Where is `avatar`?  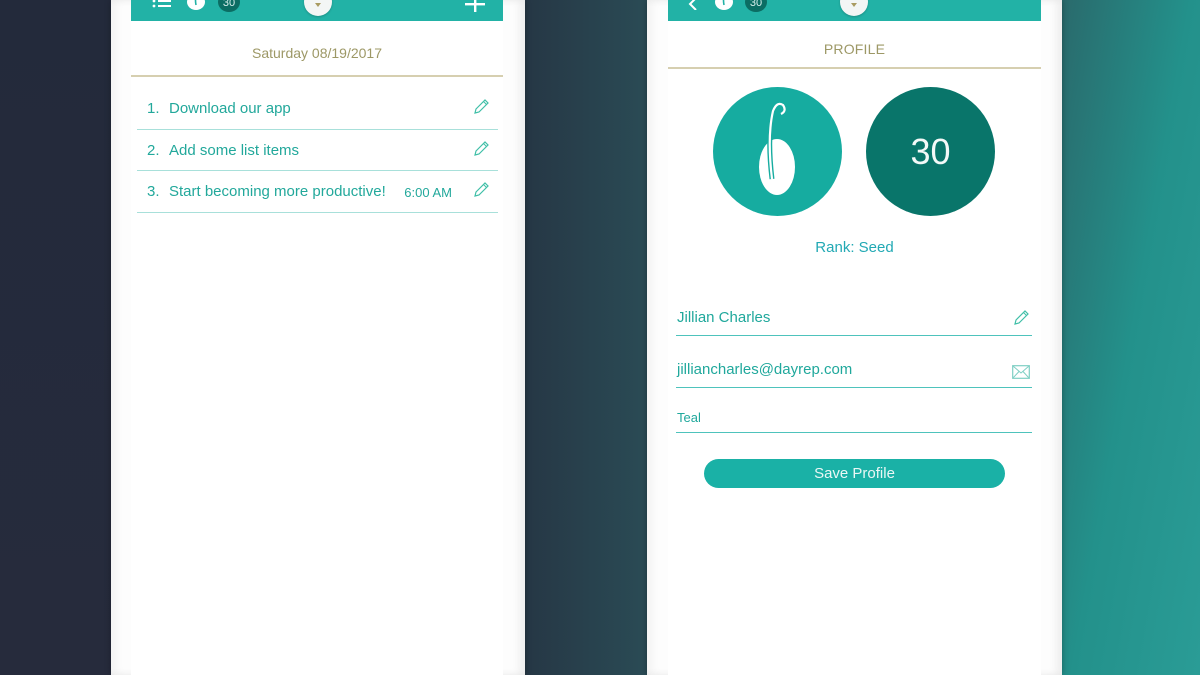 avatar is located at coordinates (777, 151).